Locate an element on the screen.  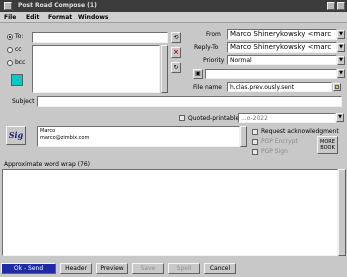
pgp-encrypt-checkbox is located at coordinates (255, 142).